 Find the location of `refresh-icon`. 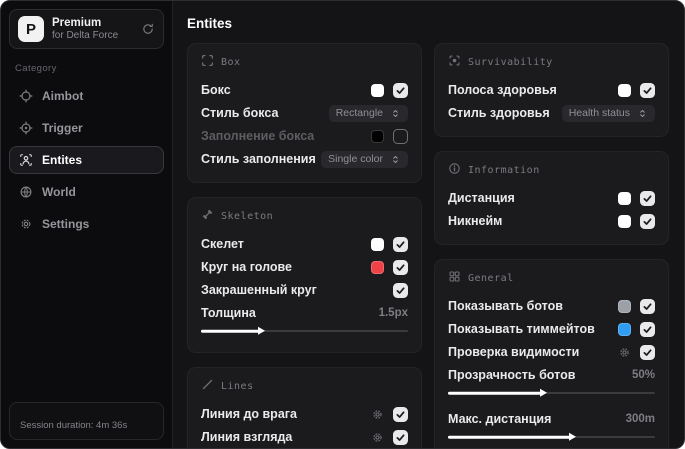

refresh-icon is located at coordinates (148, 29).